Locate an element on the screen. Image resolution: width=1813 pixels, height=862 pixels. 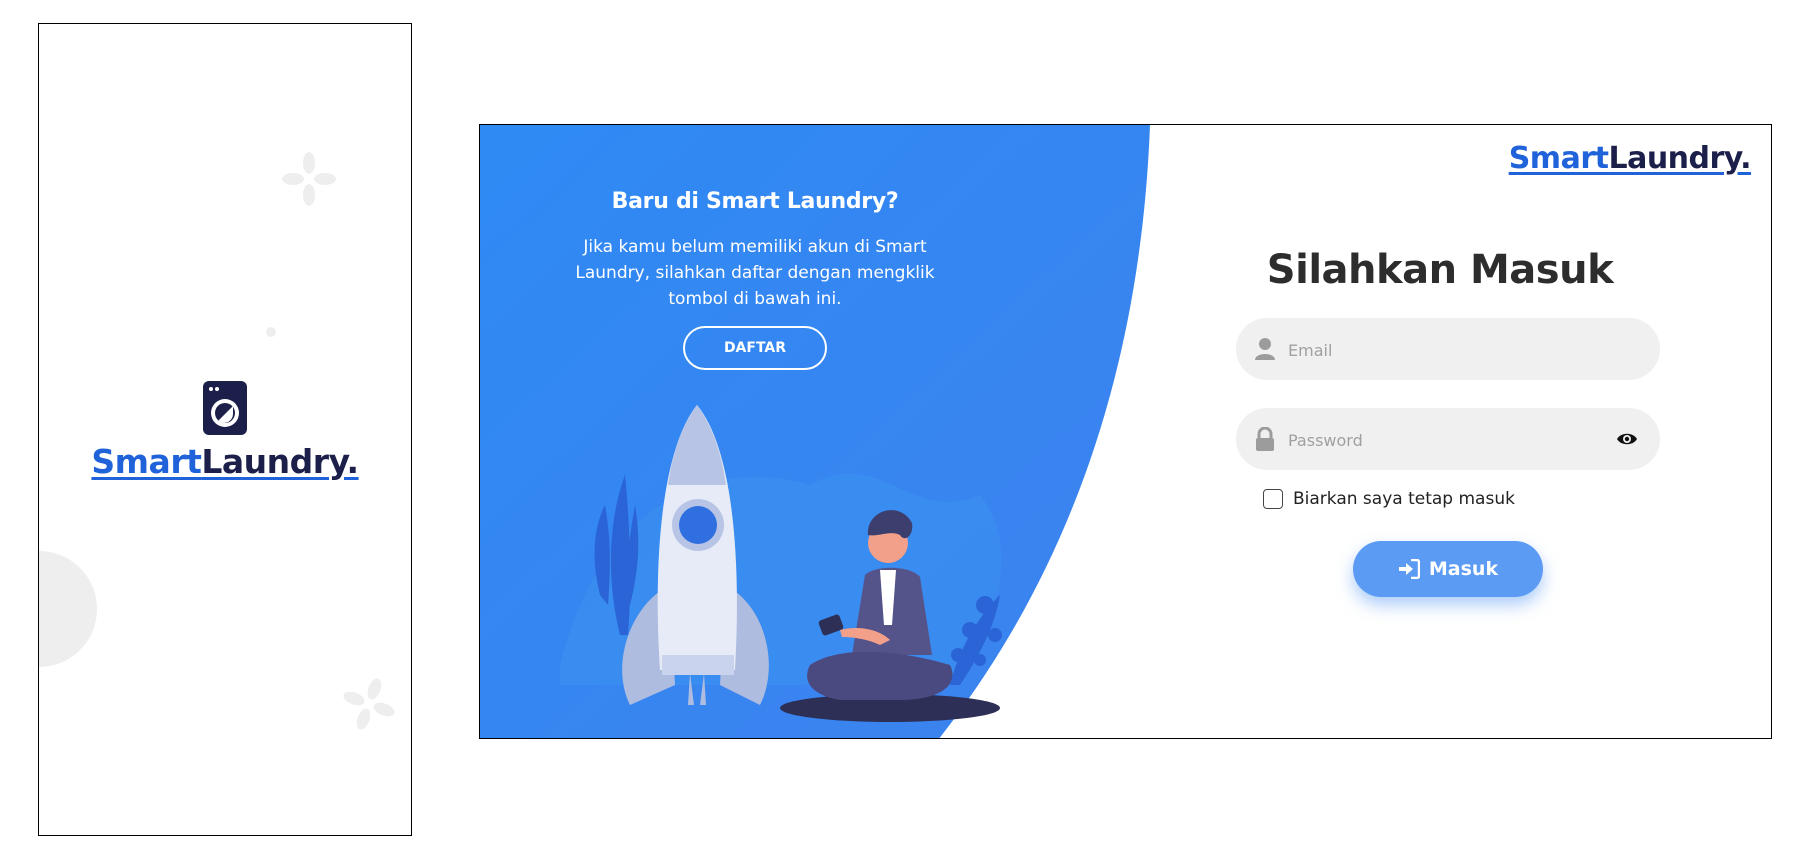
email-input is located at coordinates (1448, 350).